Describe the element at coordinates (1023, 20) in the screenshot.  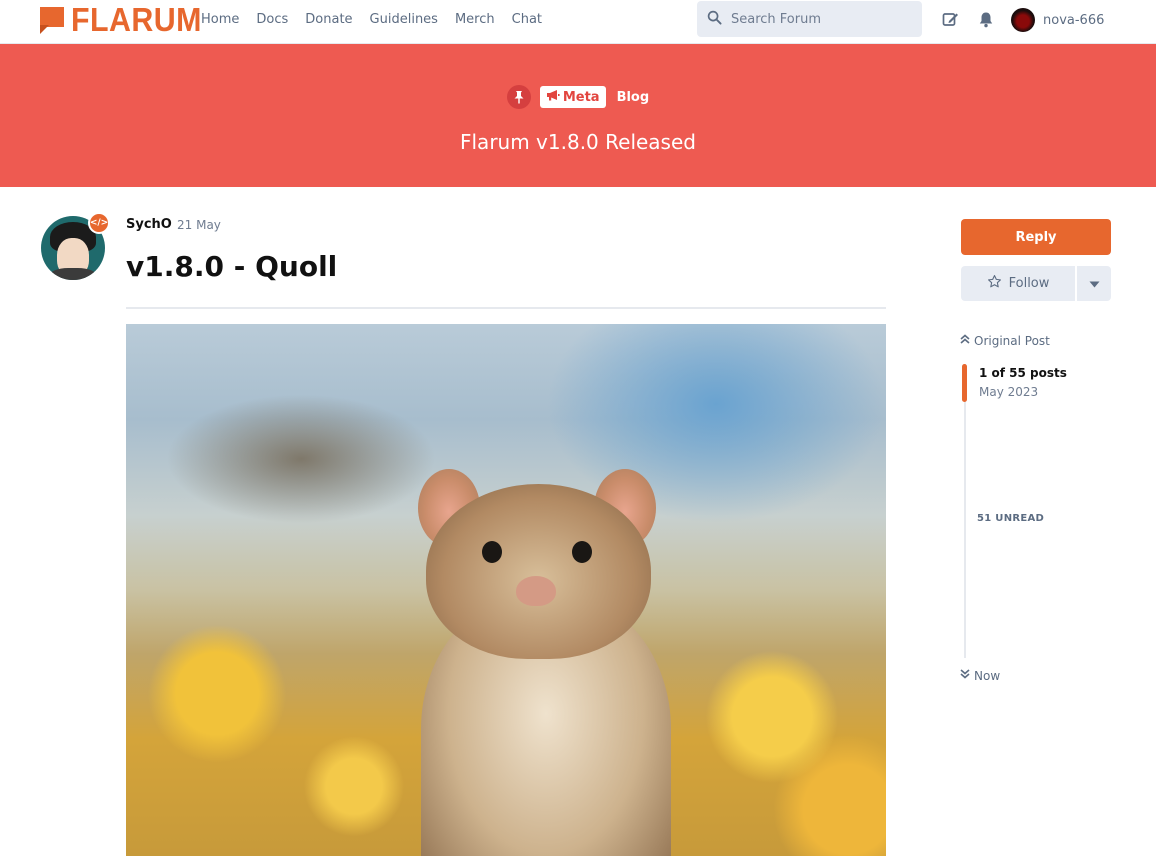
I see `avatar` at that location.